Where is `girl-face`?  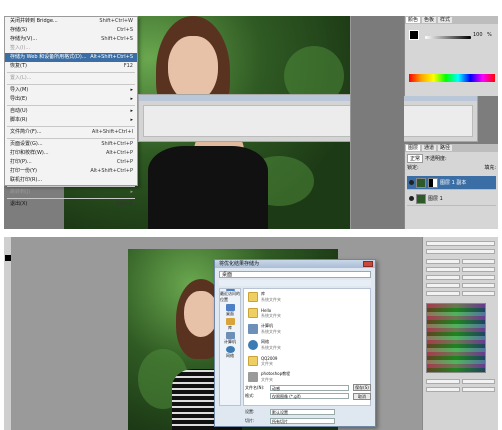 girl-face is located at coordinates (201, 314).